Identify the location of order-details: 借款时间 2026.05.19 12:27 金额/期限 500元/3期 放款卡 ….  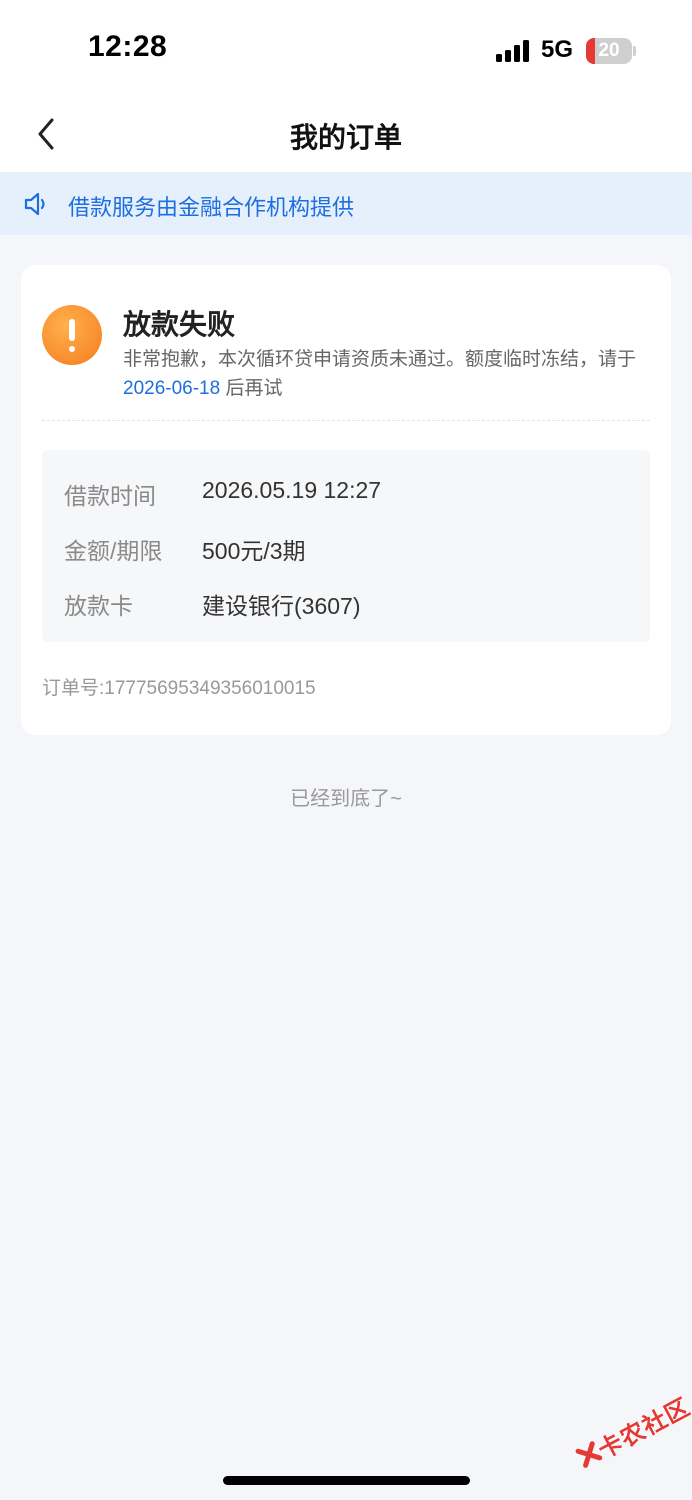
(346, 546).